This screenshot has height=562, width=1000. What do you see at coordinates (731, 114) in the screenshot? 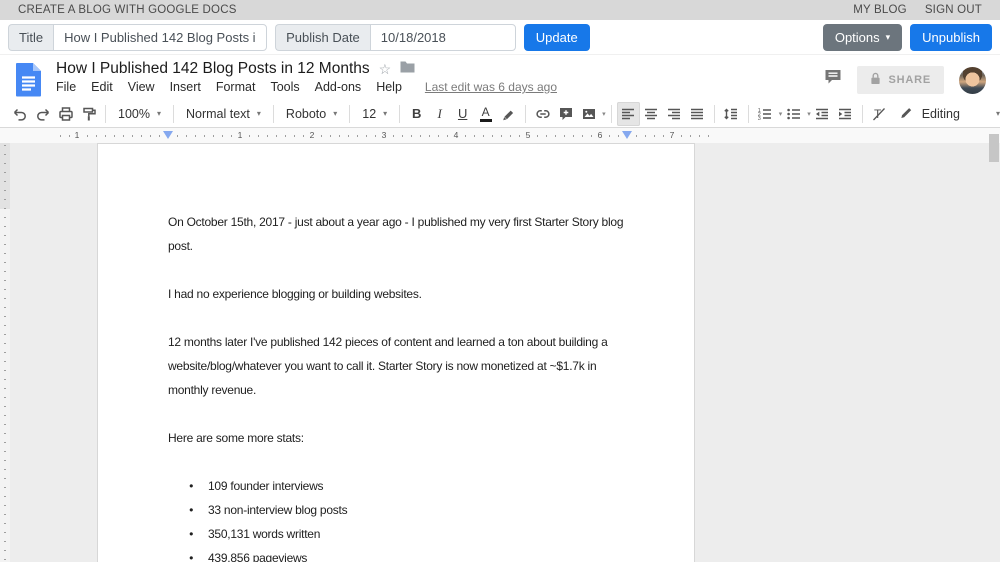
I see `line-spacing-button` at bounding box center [731, 114].